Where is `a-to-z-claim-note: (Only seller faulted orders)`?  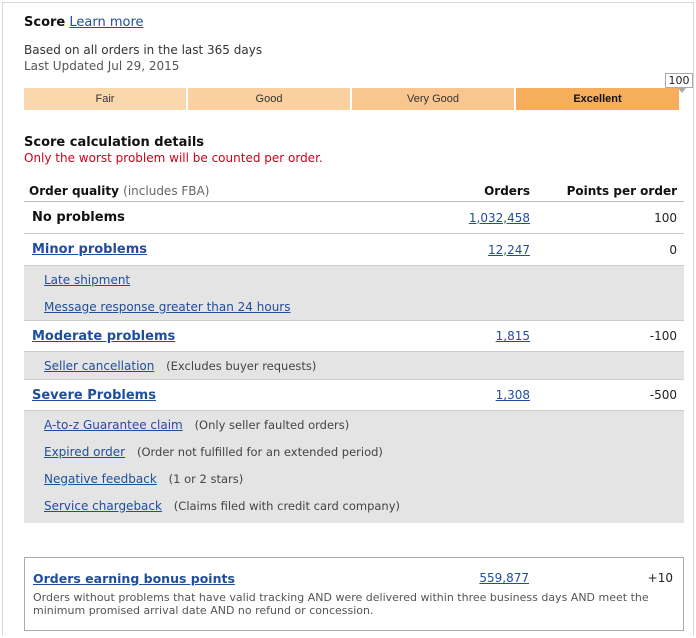
a-to-z-claim-note: (Only seller faulted orders) is located at coordinates (272, 424).